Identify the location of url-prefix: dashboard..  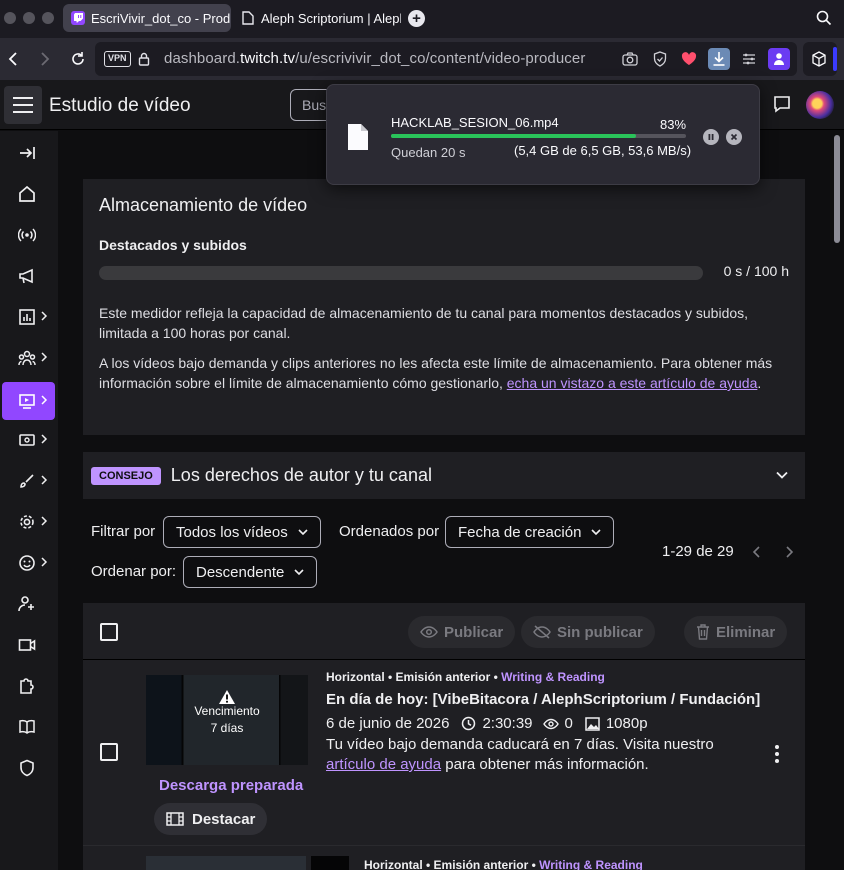
(202, 58).